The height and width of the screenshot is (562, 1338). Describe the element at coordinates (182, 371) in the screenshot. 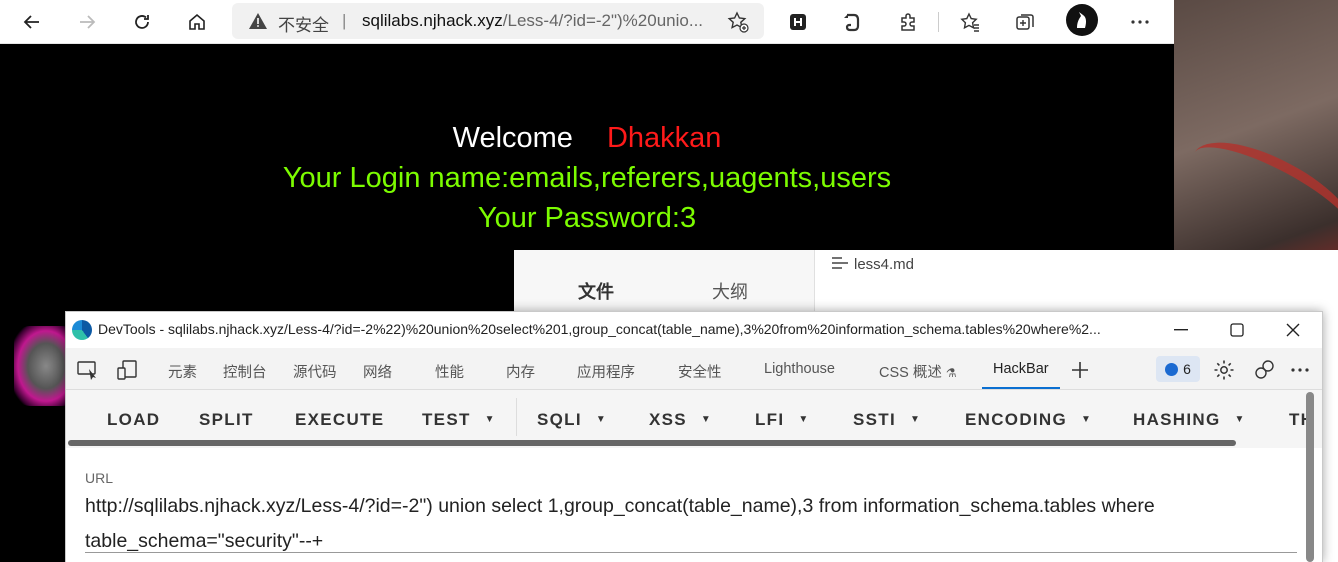

I see `tab-elements: 元素` at that location.